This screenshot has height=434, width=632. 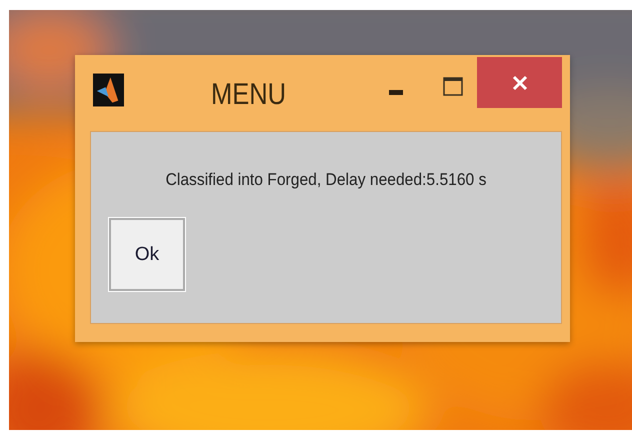 I want to click on minimize-icon, so click(x=396, y=93).